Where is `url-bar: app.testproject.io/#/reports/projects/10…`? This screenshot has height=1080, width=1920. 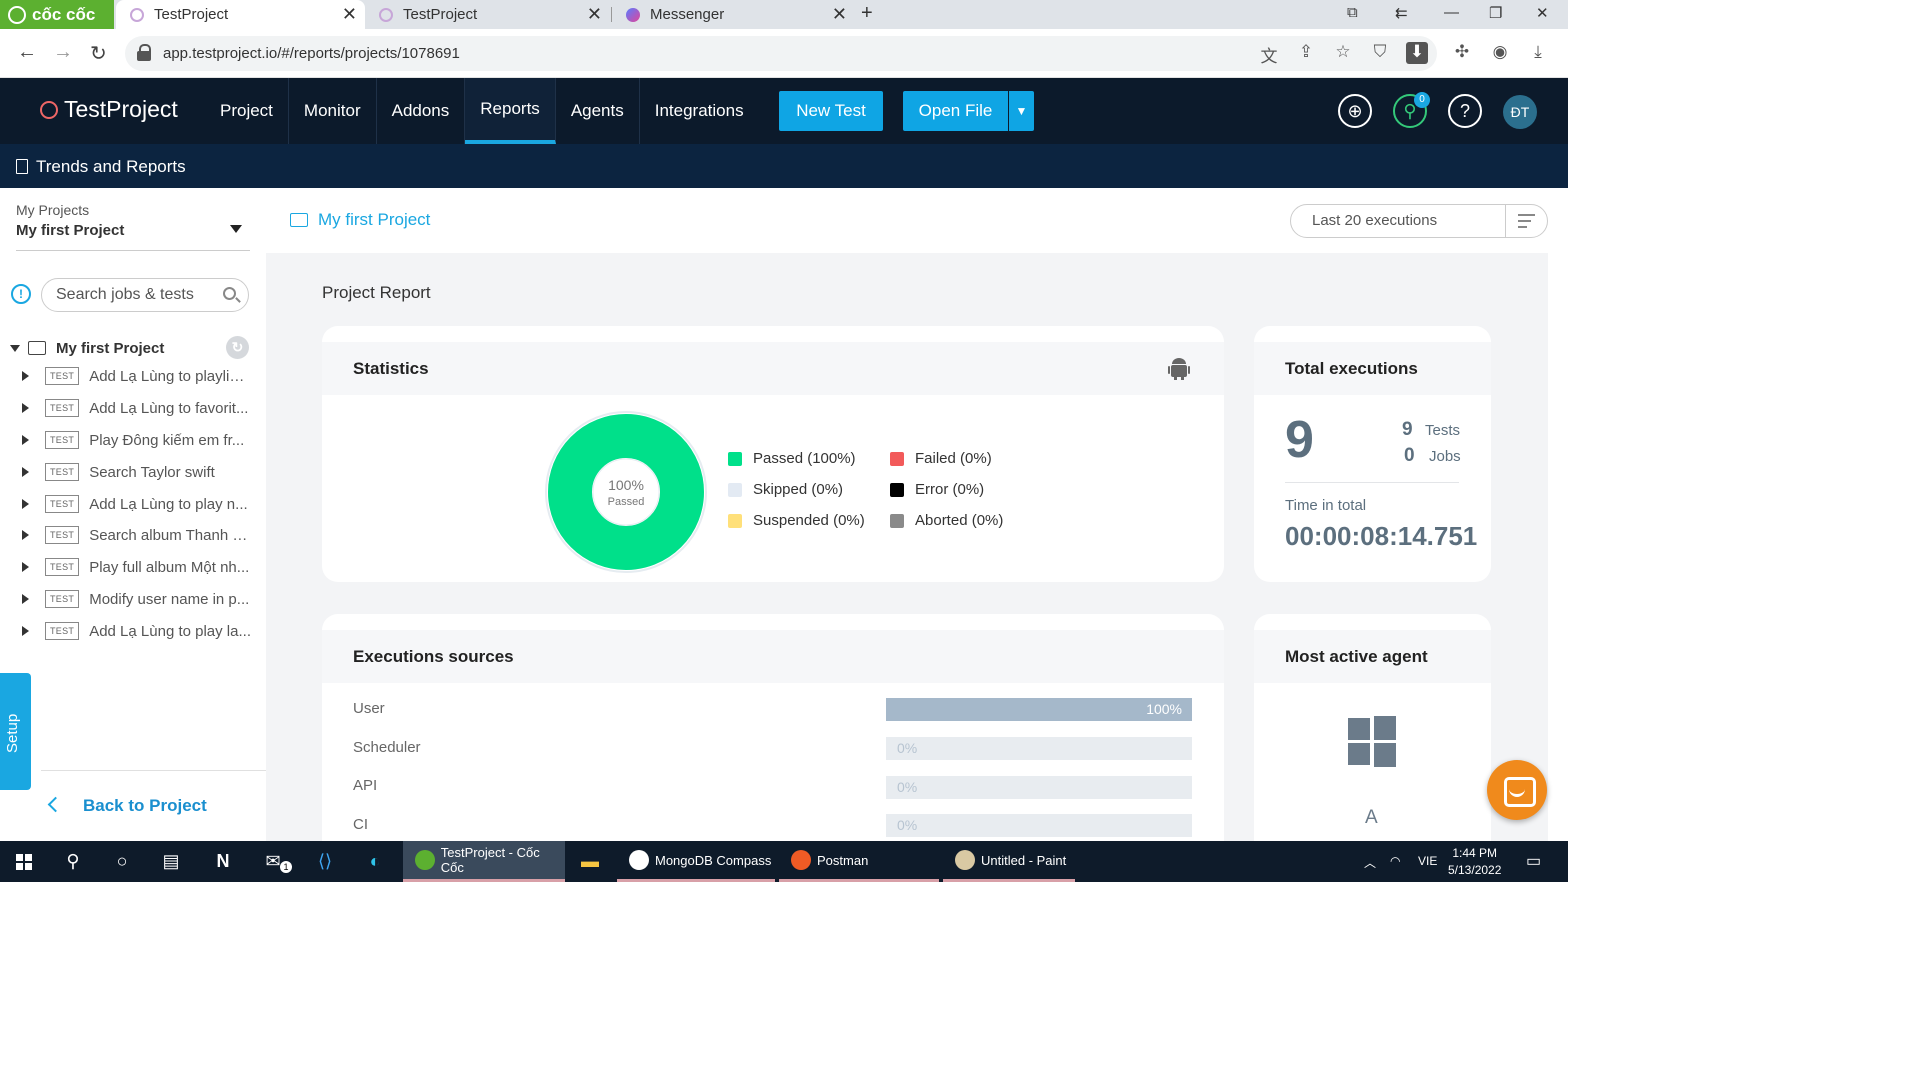
url-bar: app.testproject.io/#/reports/projects/10… is located at coordinates (781, 53).